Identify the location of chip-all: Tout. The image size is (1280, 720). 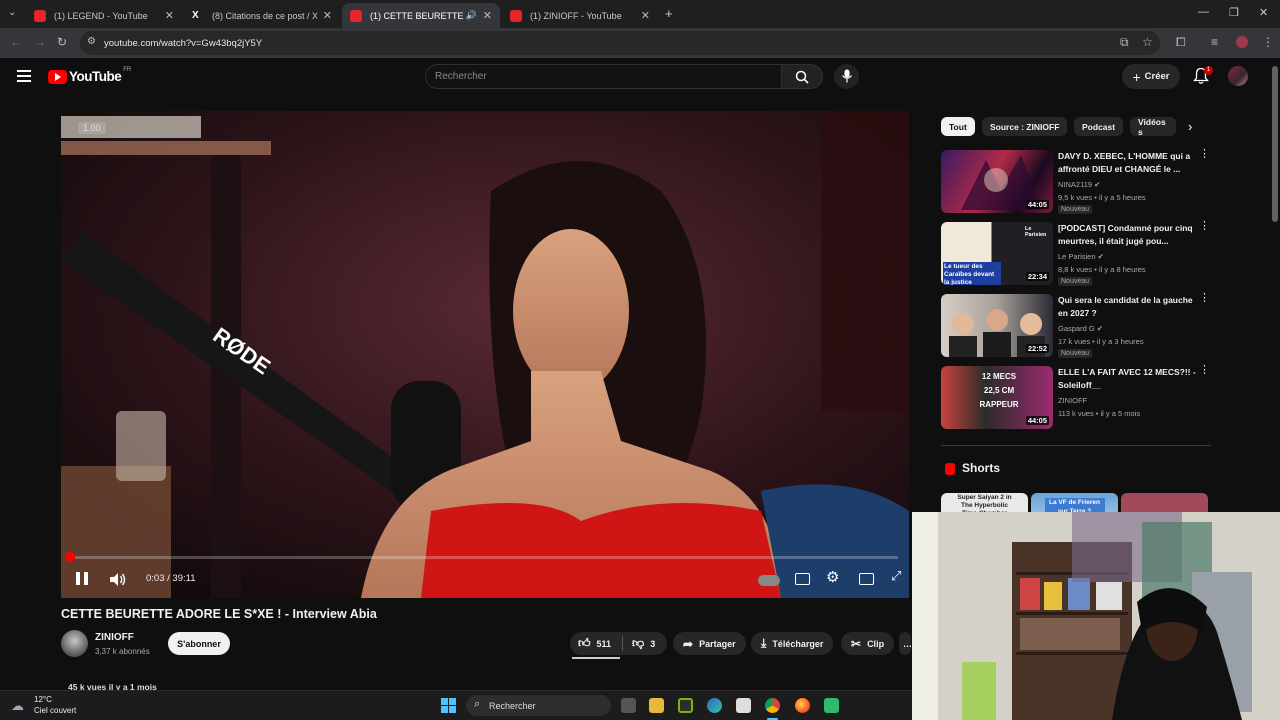
(958, 126).